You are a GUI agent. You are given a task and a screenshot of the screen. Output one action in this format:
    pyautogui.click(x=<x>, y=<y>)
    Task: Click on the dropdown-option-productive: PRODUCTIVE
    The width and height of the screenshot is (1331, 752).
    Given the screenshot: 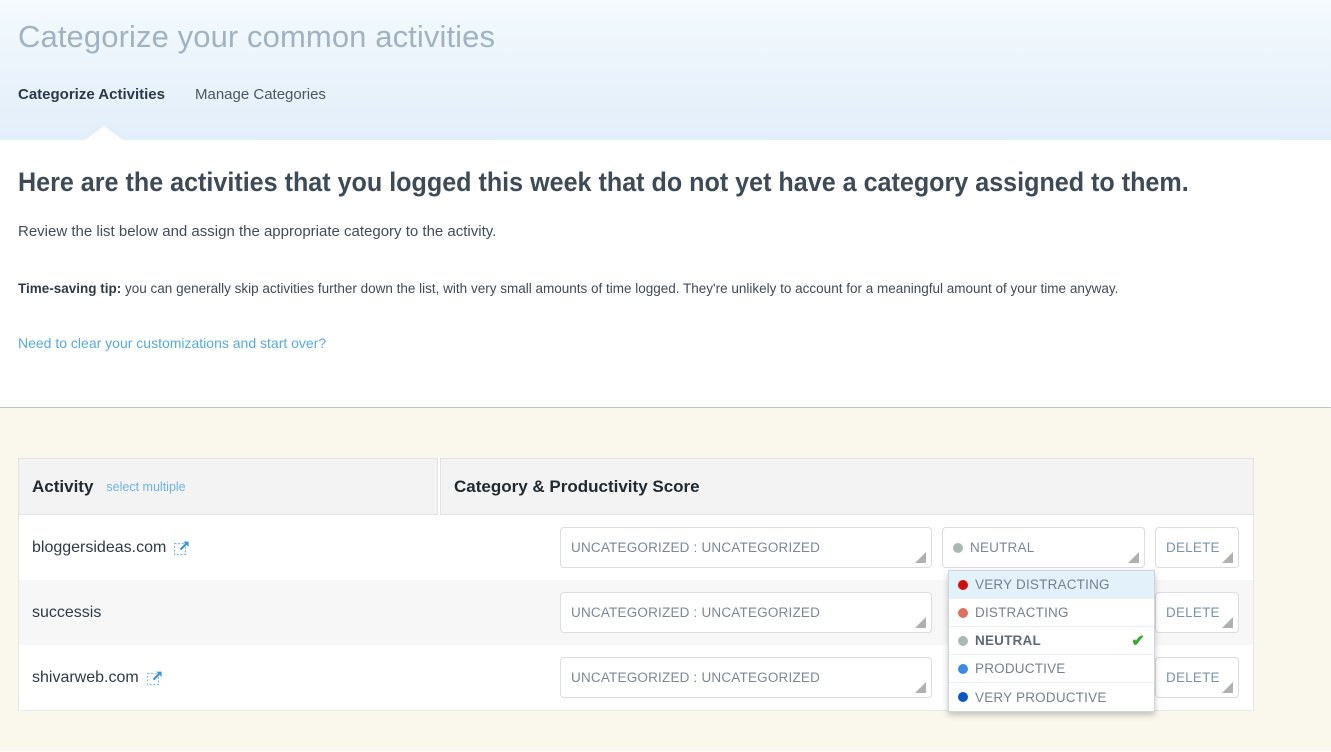 What is the action you would take?
    pyautogui.click(x=1051, y=669)
    